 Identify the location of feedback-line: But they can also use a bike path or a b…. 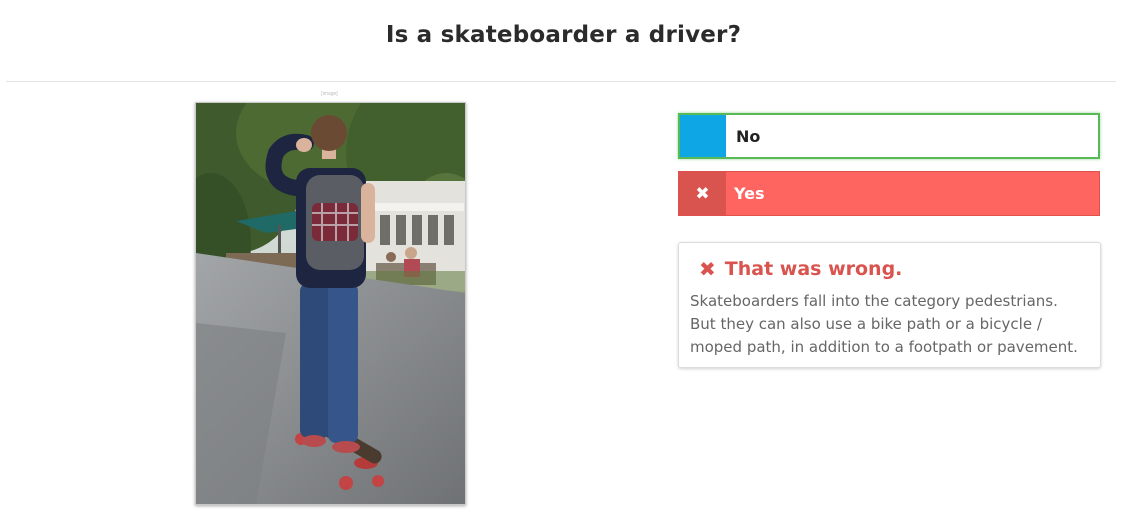
(866, 324).